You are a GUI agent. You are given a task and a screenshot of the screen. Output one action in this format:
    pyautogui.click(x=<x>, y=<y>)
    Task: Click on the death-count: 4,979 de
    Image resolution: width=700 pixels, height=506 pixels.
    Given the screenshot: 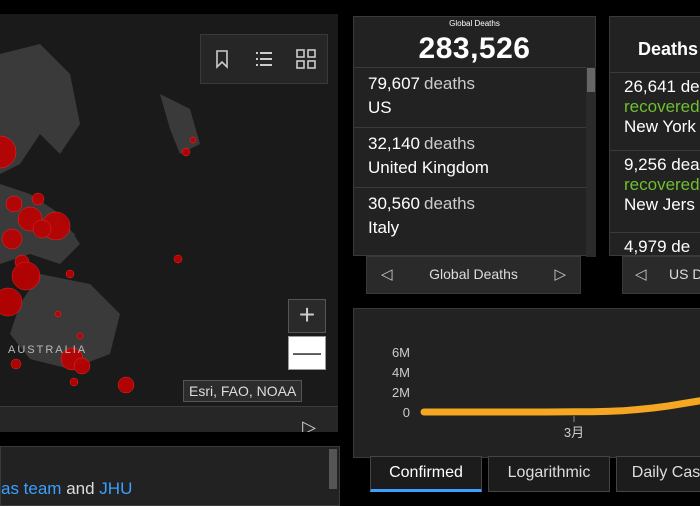 What is the action you would take?
    pyautogui.click(x=657, y=246)
    